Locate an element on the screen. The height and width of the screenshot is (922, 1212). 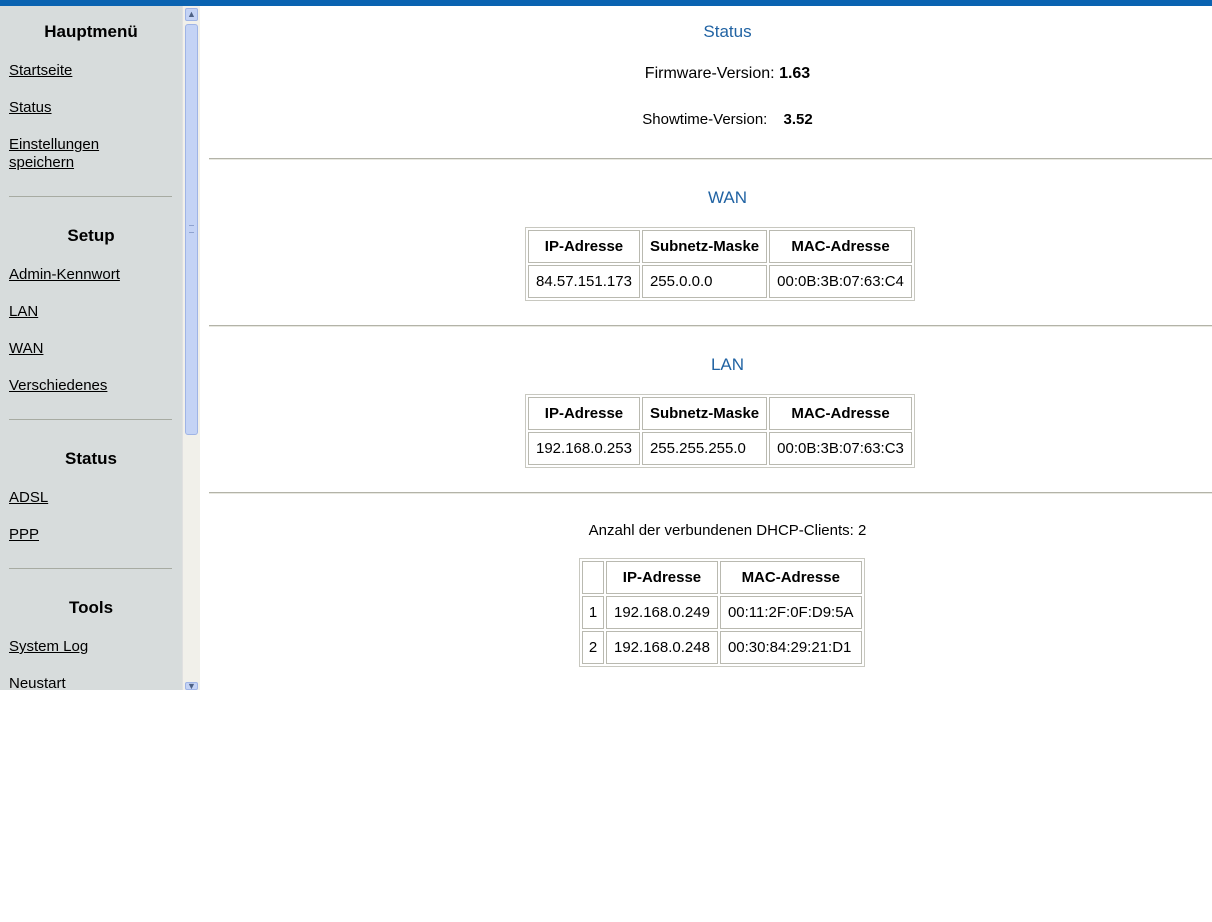
showtime-label: Showtime-Version: is located at coordinates (705, 119).